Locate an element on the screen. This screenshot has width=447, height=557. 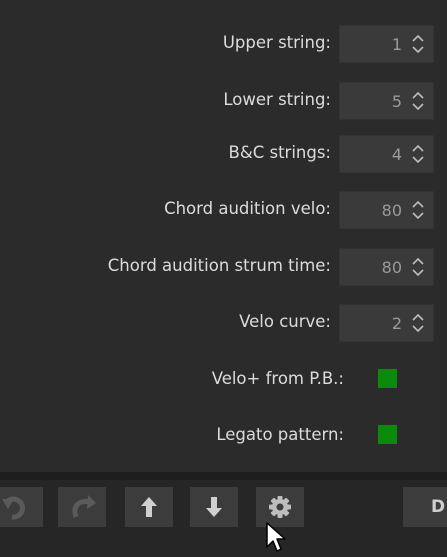
chord-audition-strum-time-spinbox: 80 is located at coordinates (386, 267).